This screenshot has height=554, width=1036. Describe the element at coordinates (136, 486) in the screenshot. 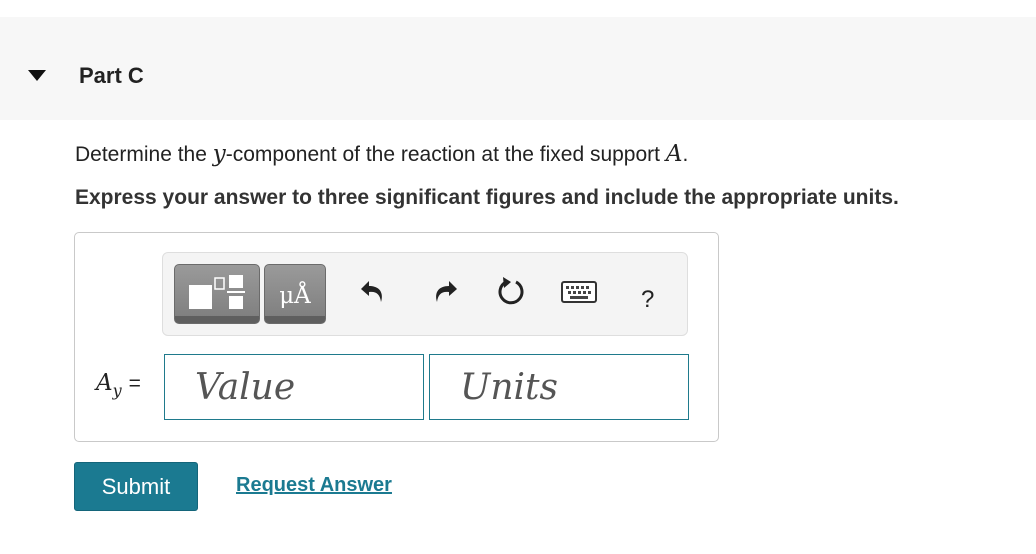

I see `submit-button: Submit` at that location.